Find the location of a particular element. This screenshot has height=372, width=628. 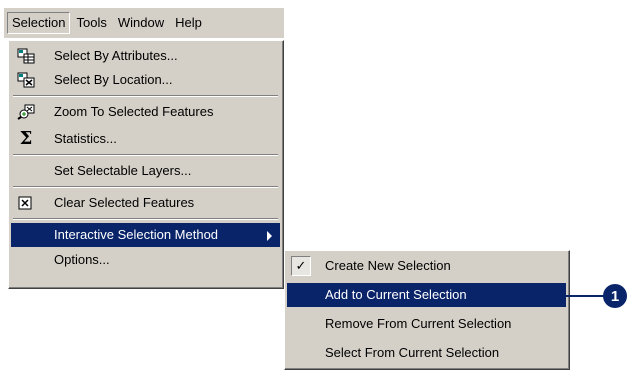

interactive-selection-method-item: Interactive Selection Method is located at coordinates (145, 235).